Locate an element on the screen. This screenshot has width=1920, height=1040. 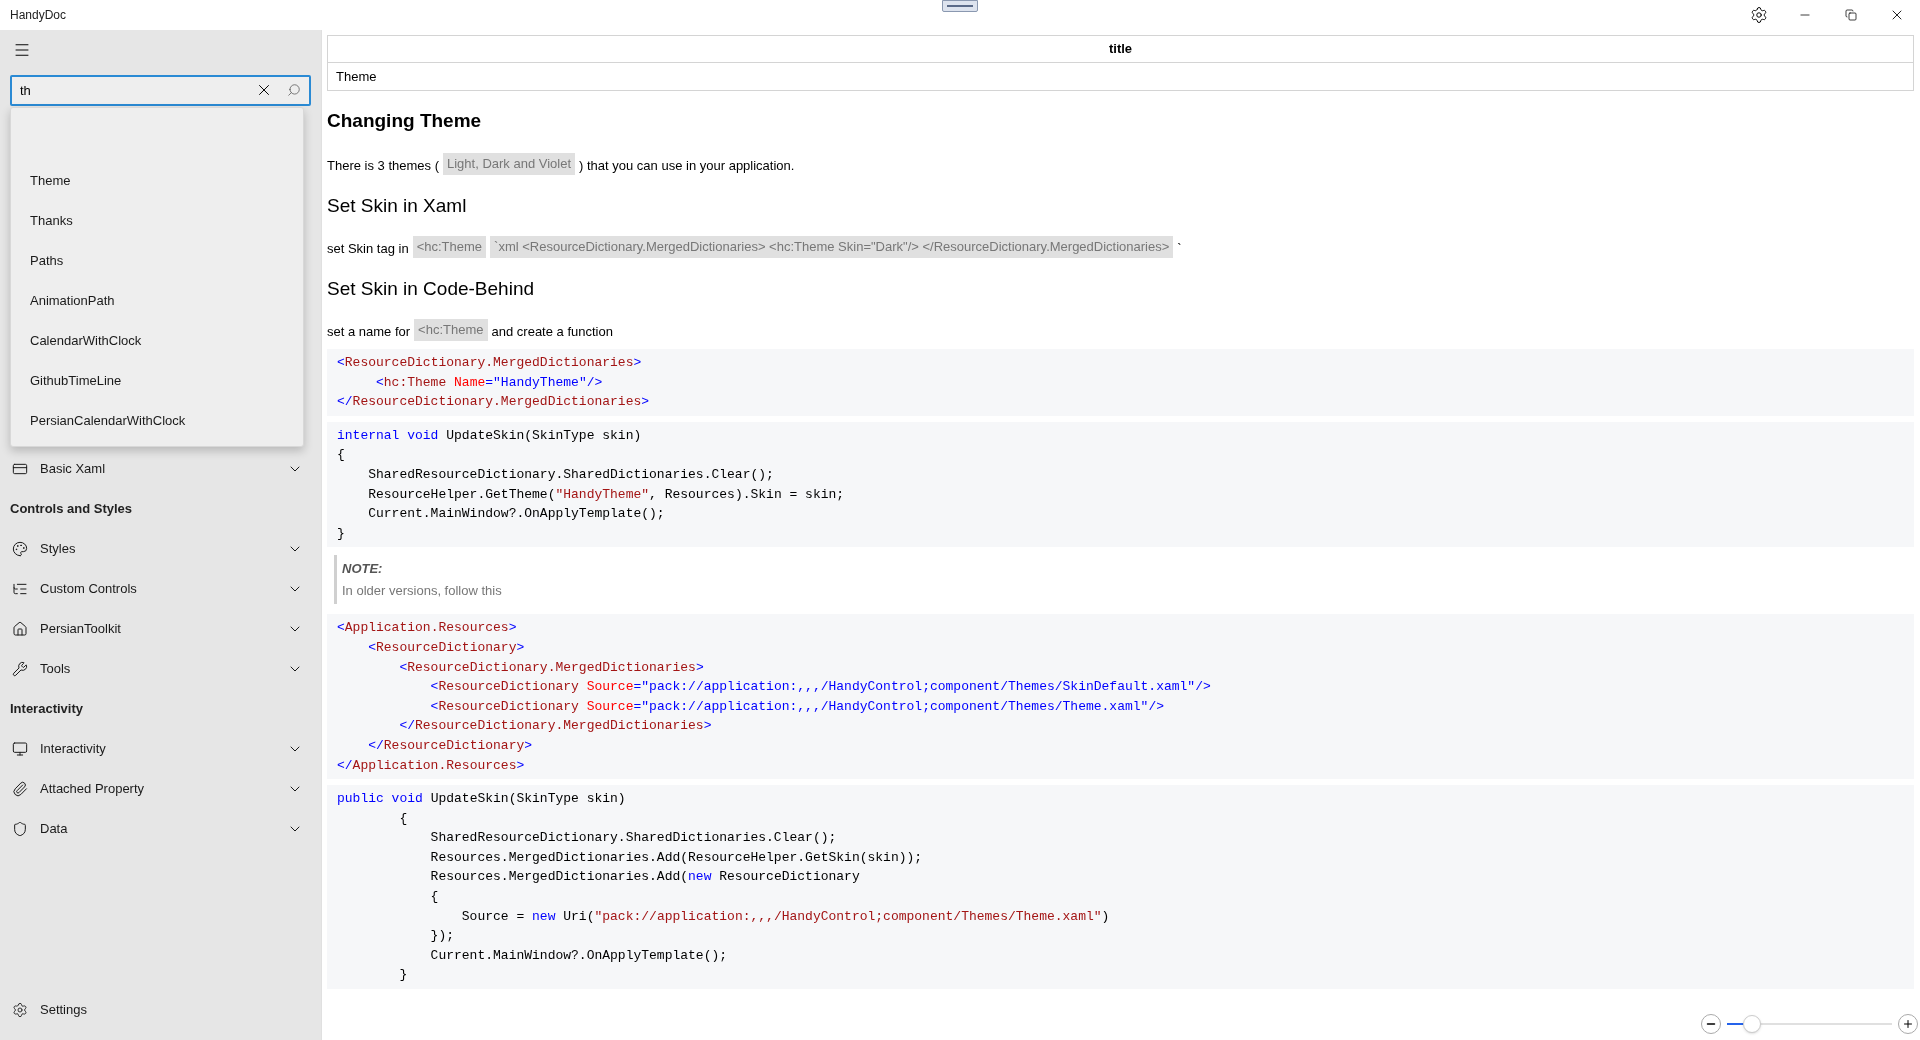
code-line: internal void UpdateSkin(SkinType skin) is located at coordinates (489, 435).